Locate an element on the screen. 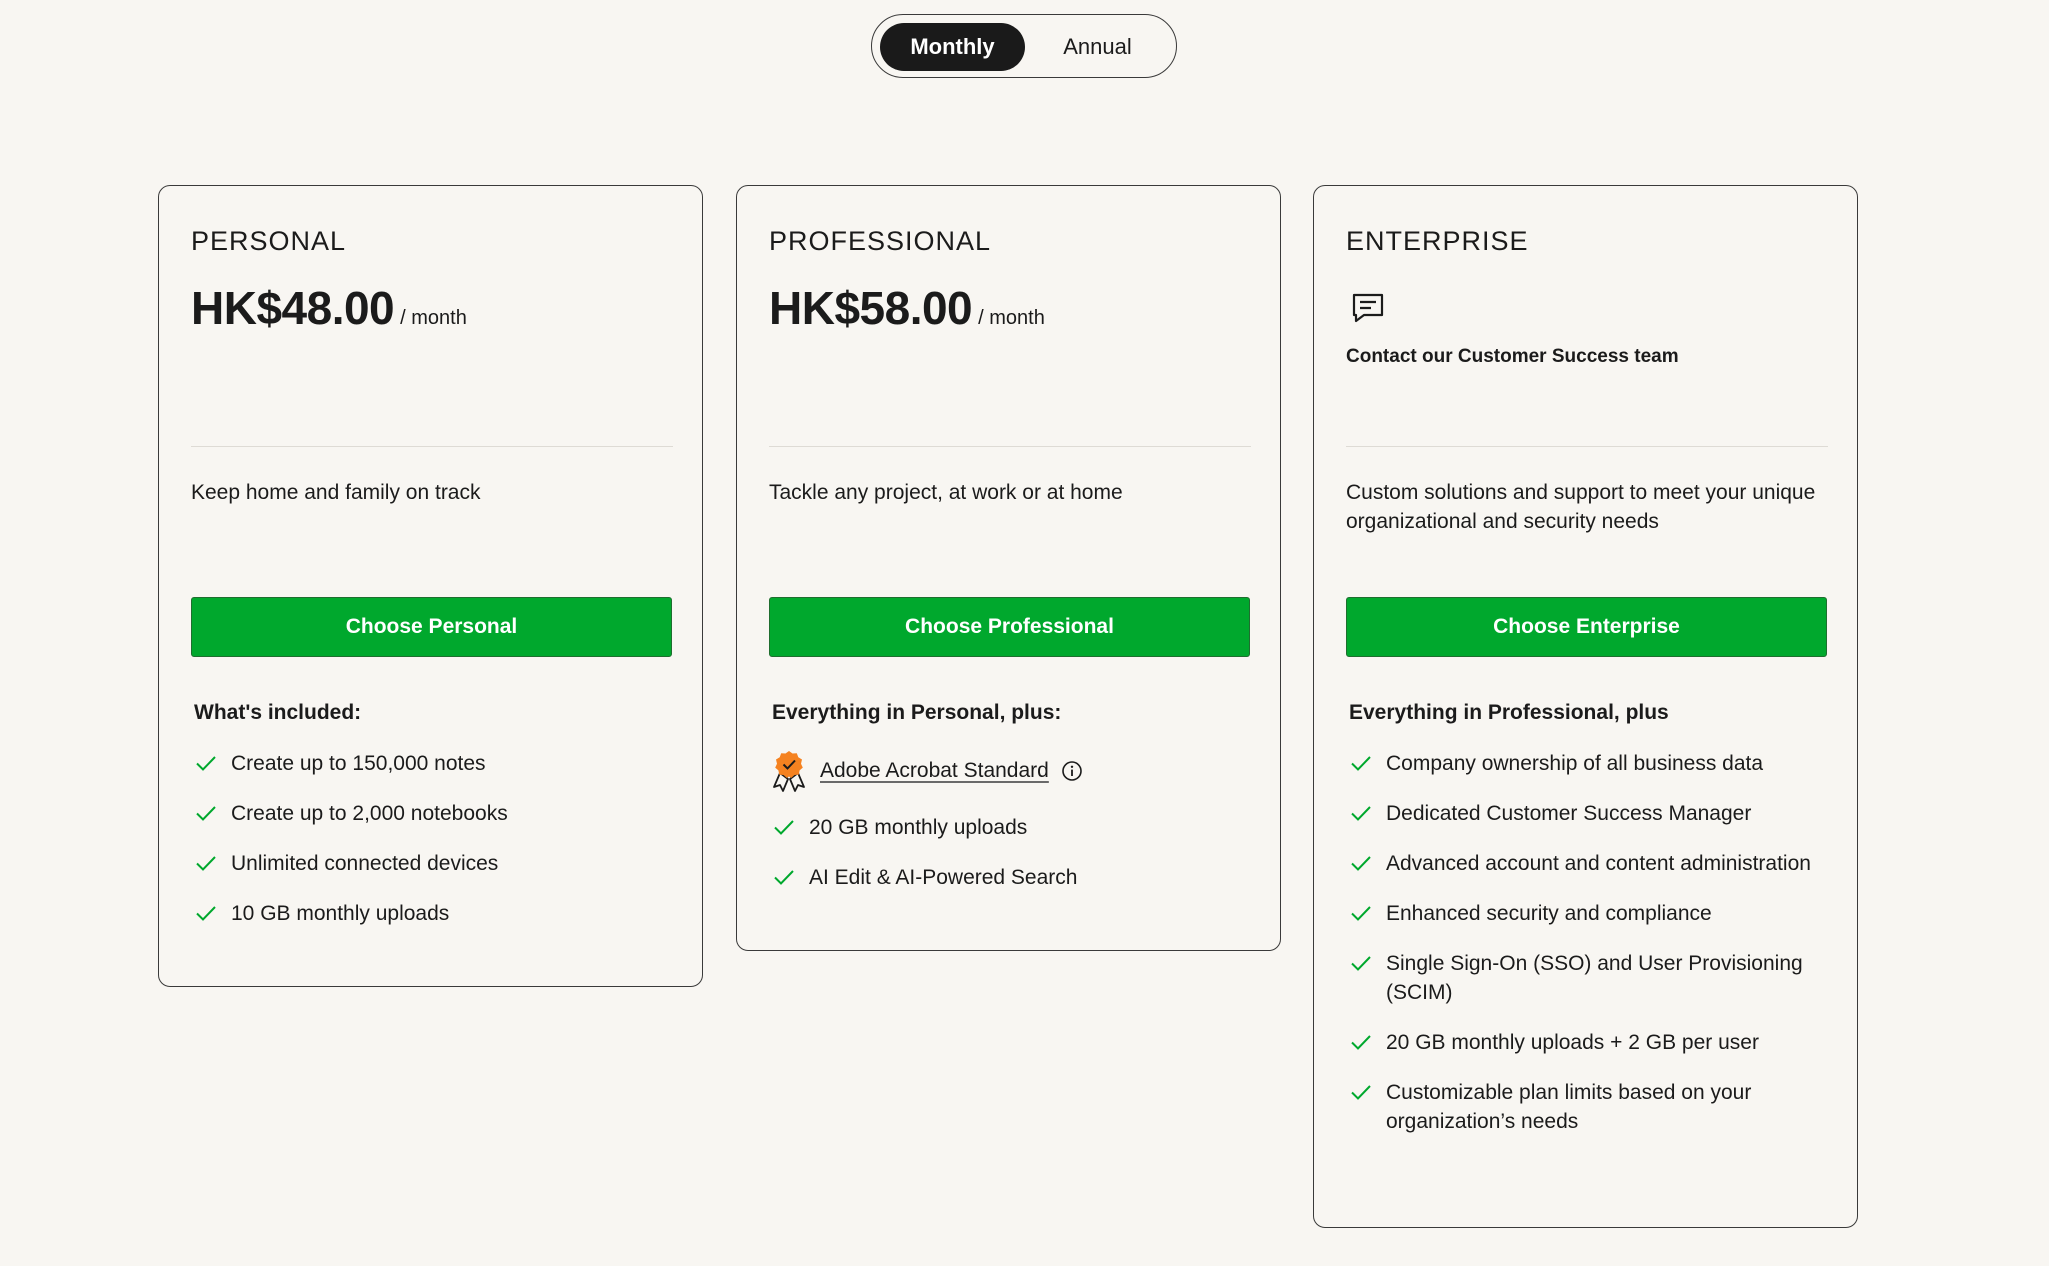  included-heading: What's included: is located at coordinates (278, 712).